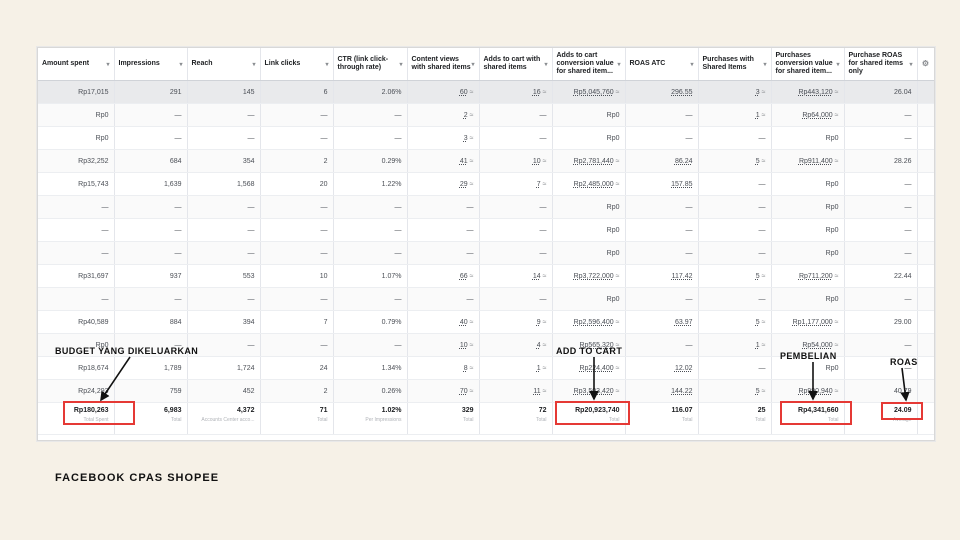  What do you see at coordinates (464, 92) in the screenshot?
I see `cell-value: 60` at bounding box center [464, 92].